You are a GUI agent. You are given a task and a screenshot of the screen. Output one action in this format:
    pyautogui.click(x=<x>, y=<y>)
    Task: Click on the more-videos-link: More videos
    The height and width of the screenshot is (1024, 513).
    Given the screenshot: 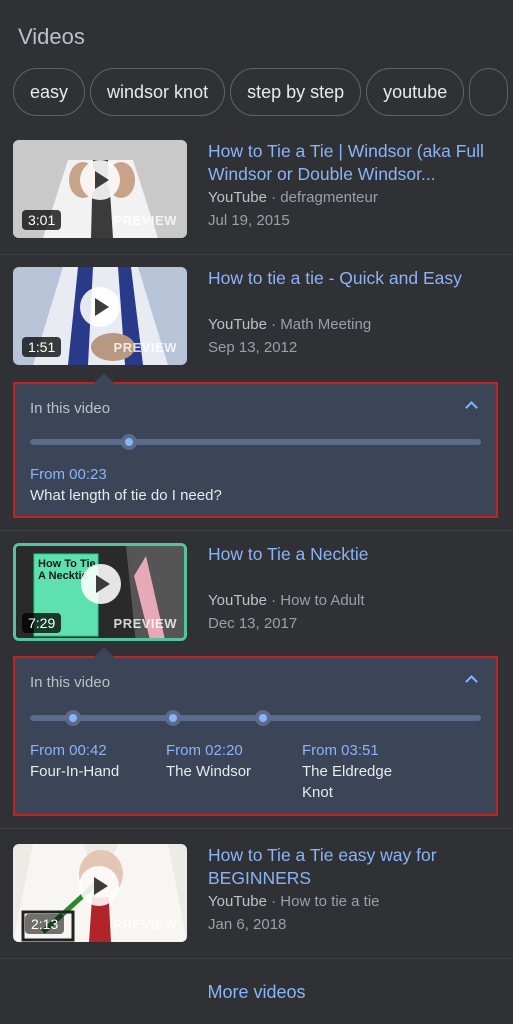 What is the action you would take?
    pyautogui.click(x=256, y=992)
    